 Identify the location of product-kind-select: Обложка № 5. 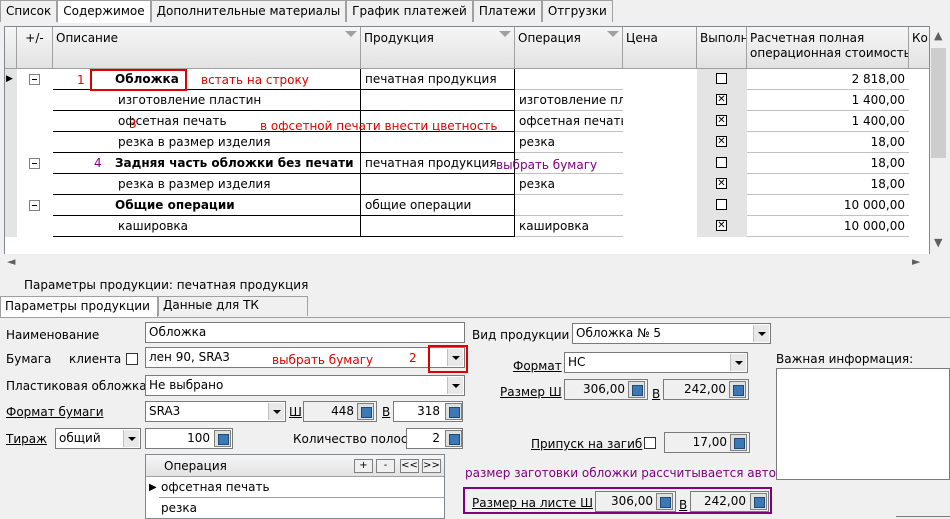
(671, 333).